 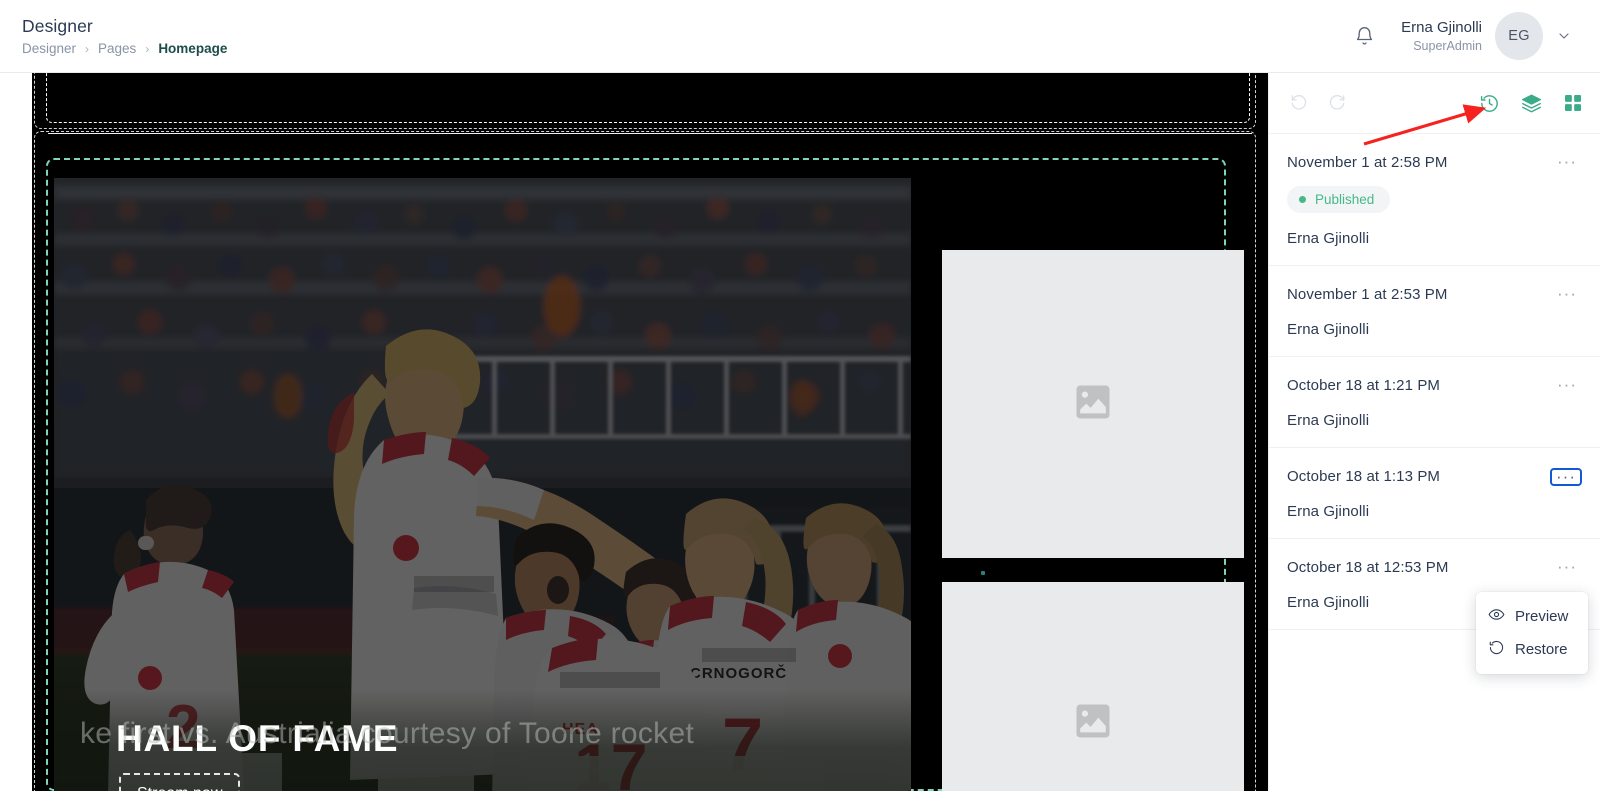 I want to click on version-item: October 18 at 1:13 PM ··· Erna Gjinolli, so click(x=1434, y=494).